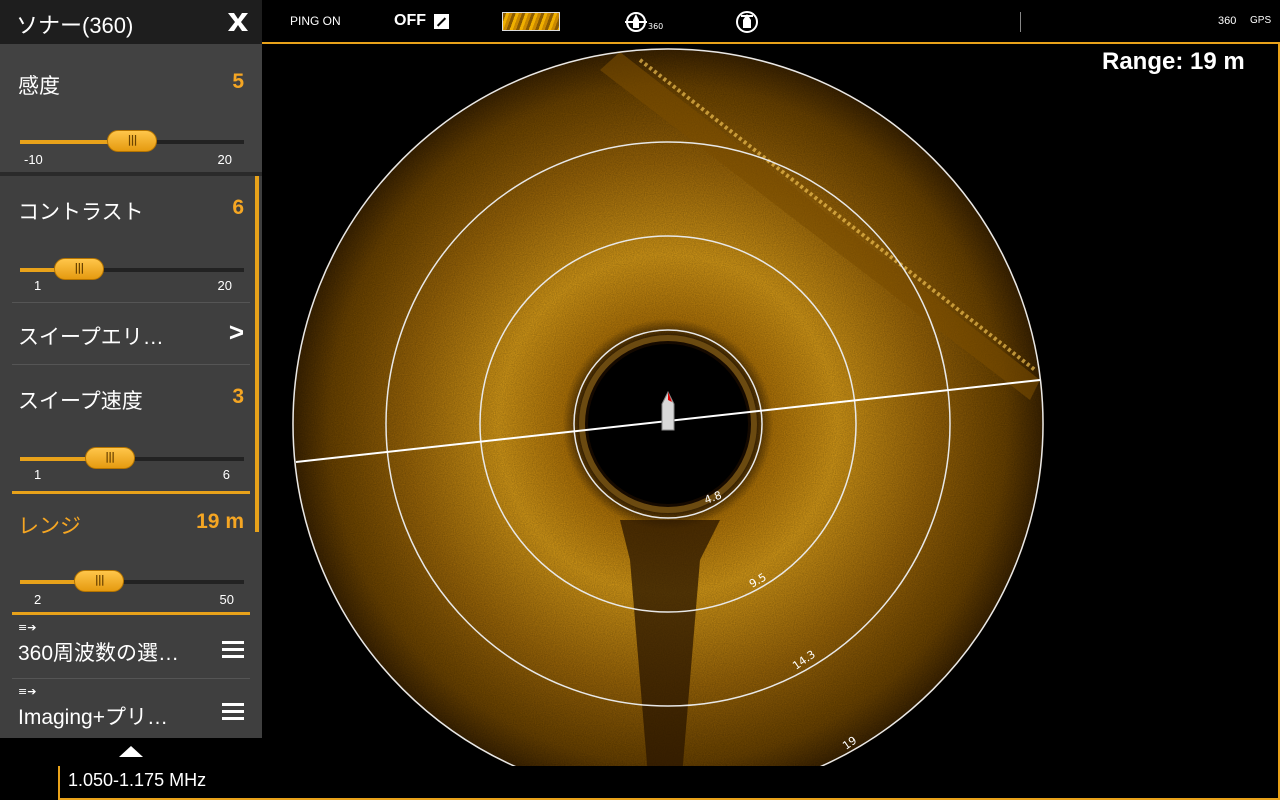 This screenshot has width=1280, height=800. What do you see at coordinates (80, 401) in the screenshot?
I see `sweep-speed-label: スイープ速度` at bounding box center [80, 401].